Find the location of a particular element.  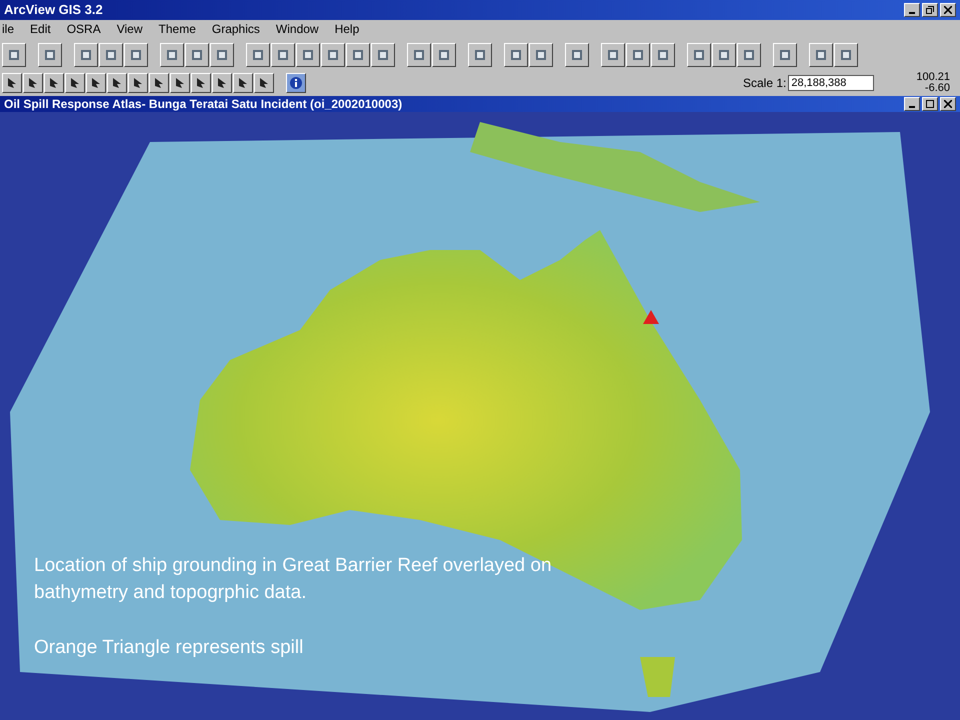

menu-item: View is located at coordinates (129, 29).